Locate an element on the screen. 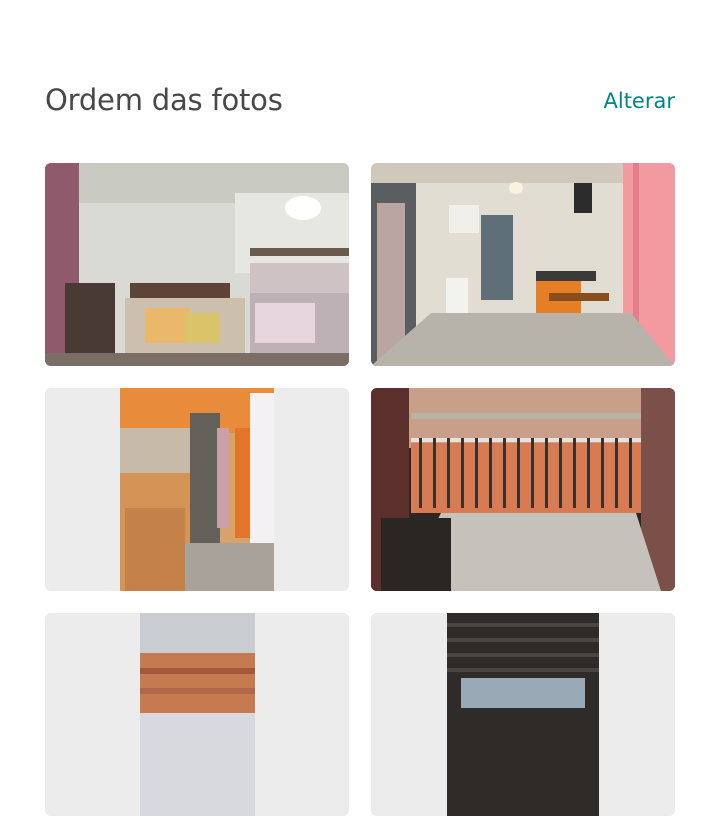 The height and width of the screenshot is (816, 720). photo-order-header: Ordem das fotos Alterar is located at coordinates (360, 102).